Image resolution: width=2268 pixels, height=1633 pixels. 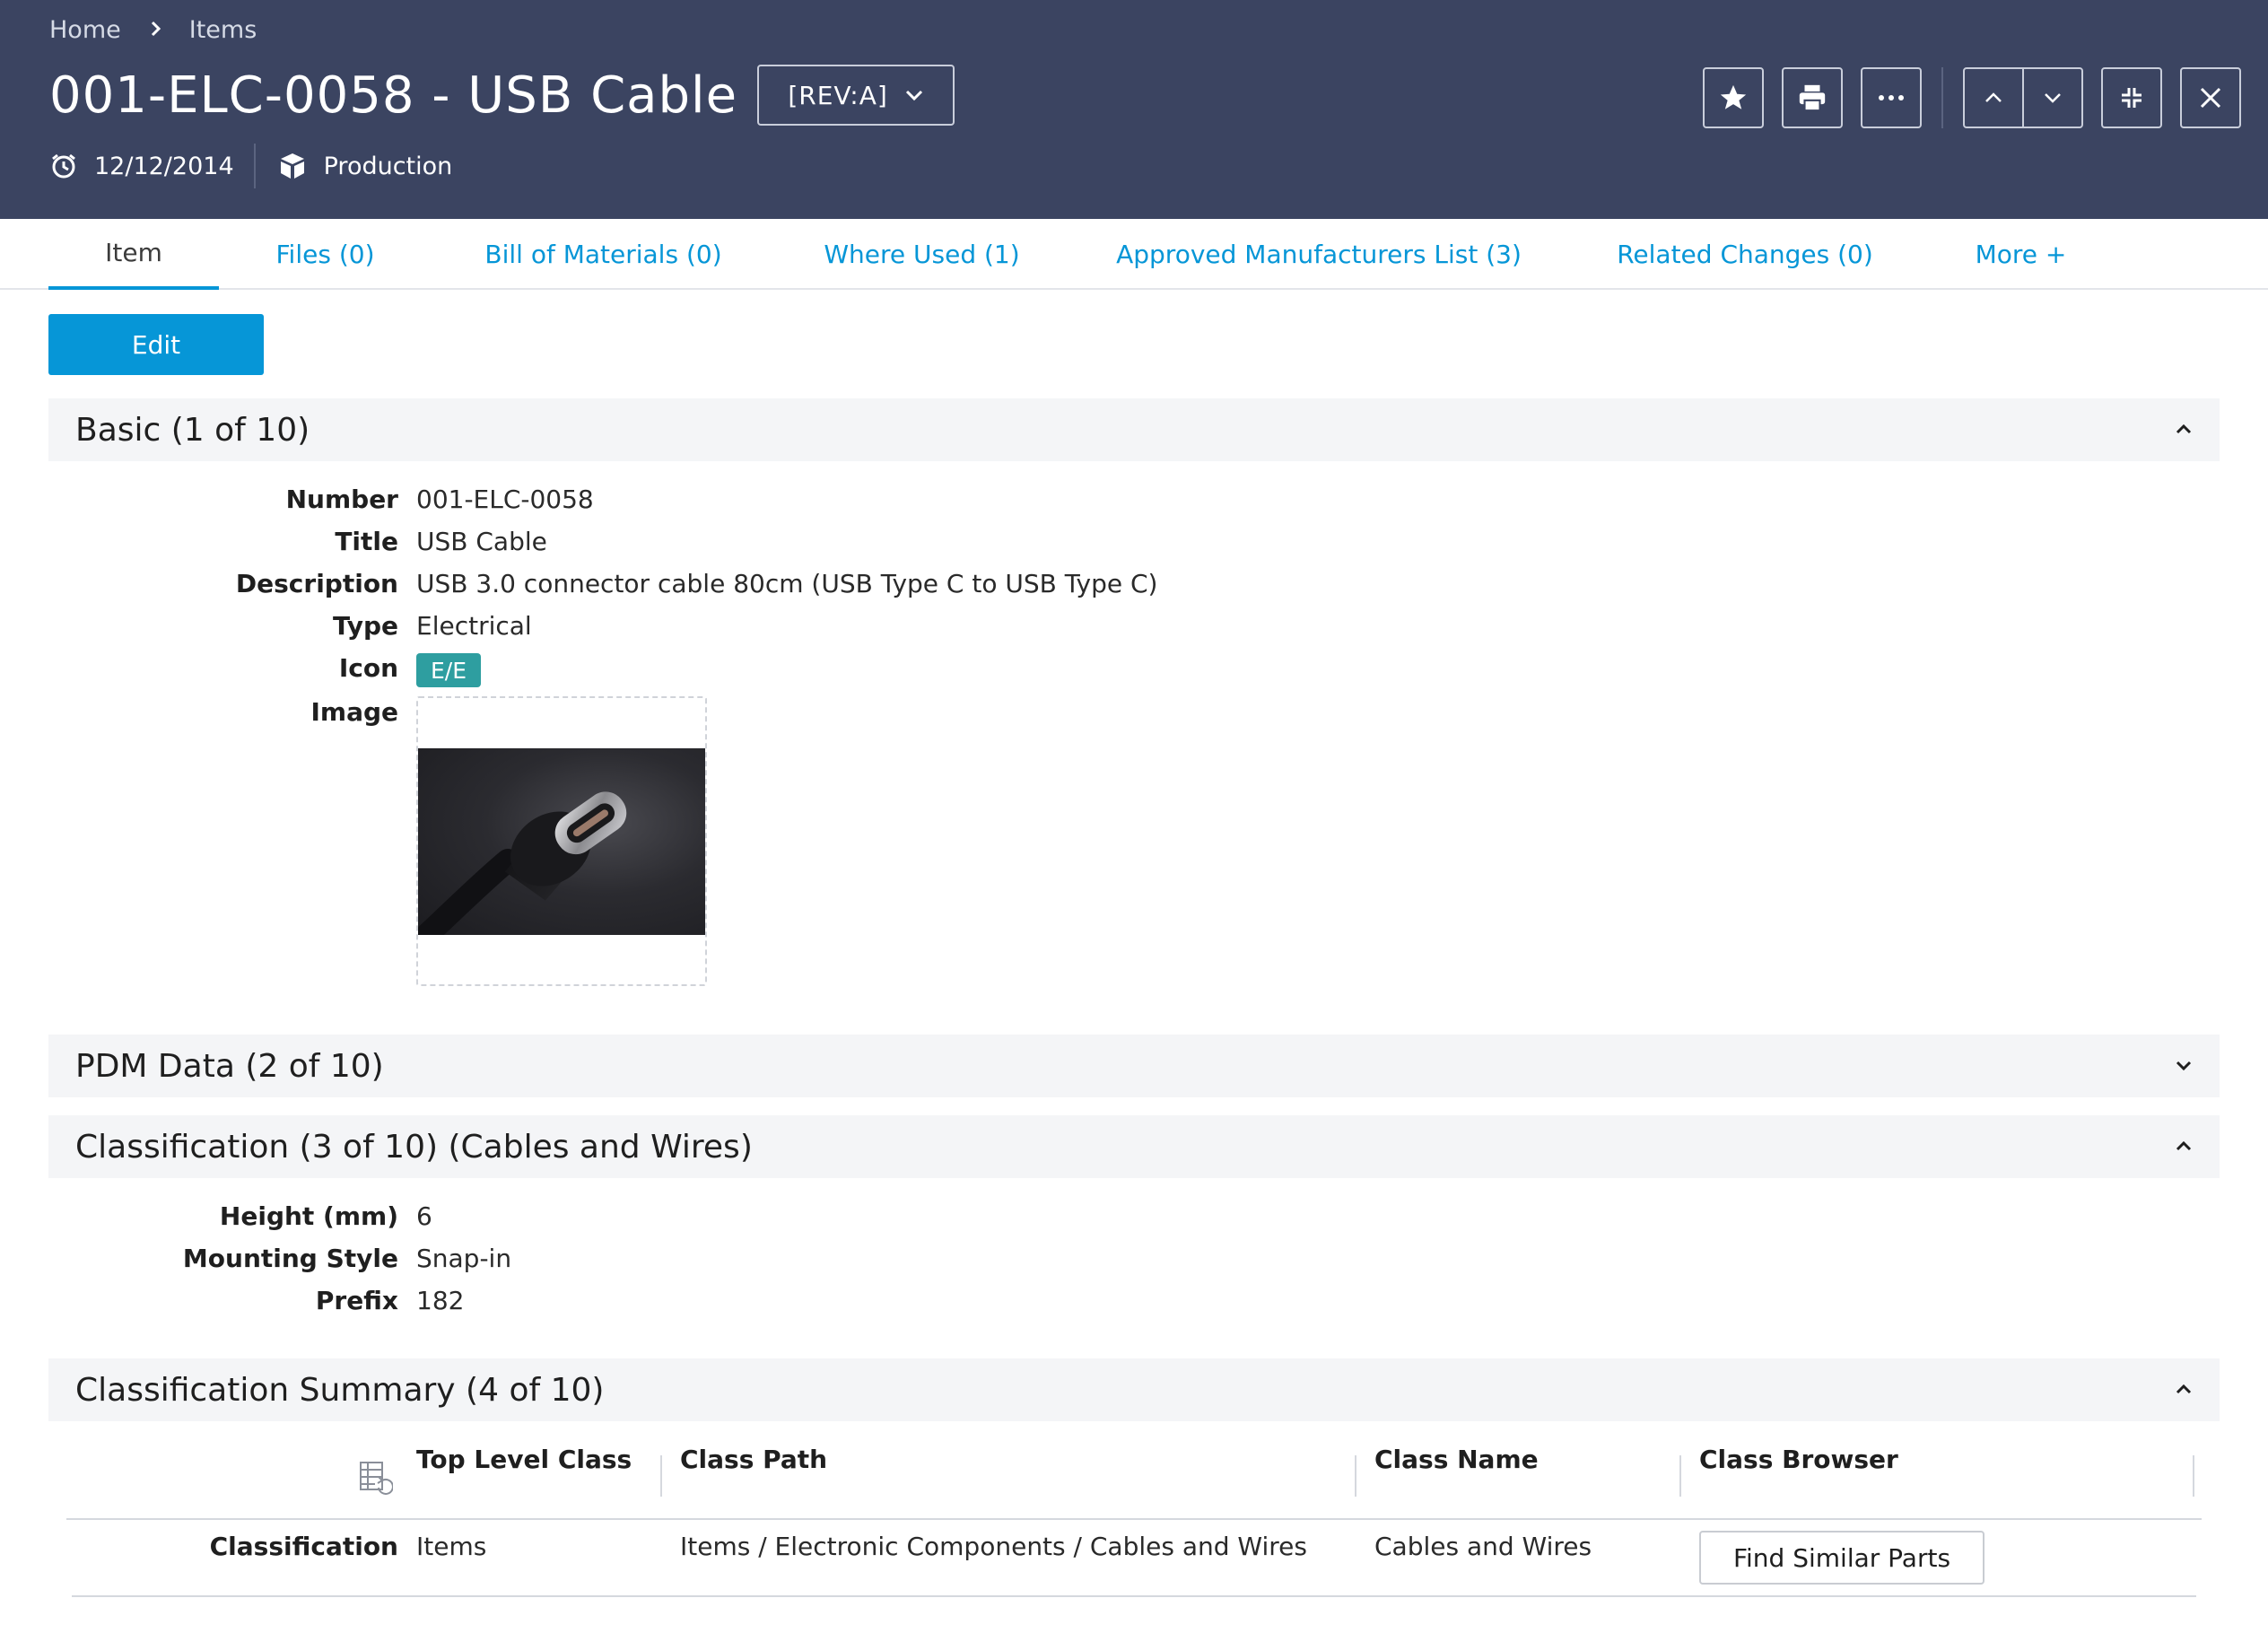 What do you see at coordinates (393, 95) in the screenshot?
I see `page-title: 001-ELC-0058 - USB Cable` at bounding box center [393, 95].